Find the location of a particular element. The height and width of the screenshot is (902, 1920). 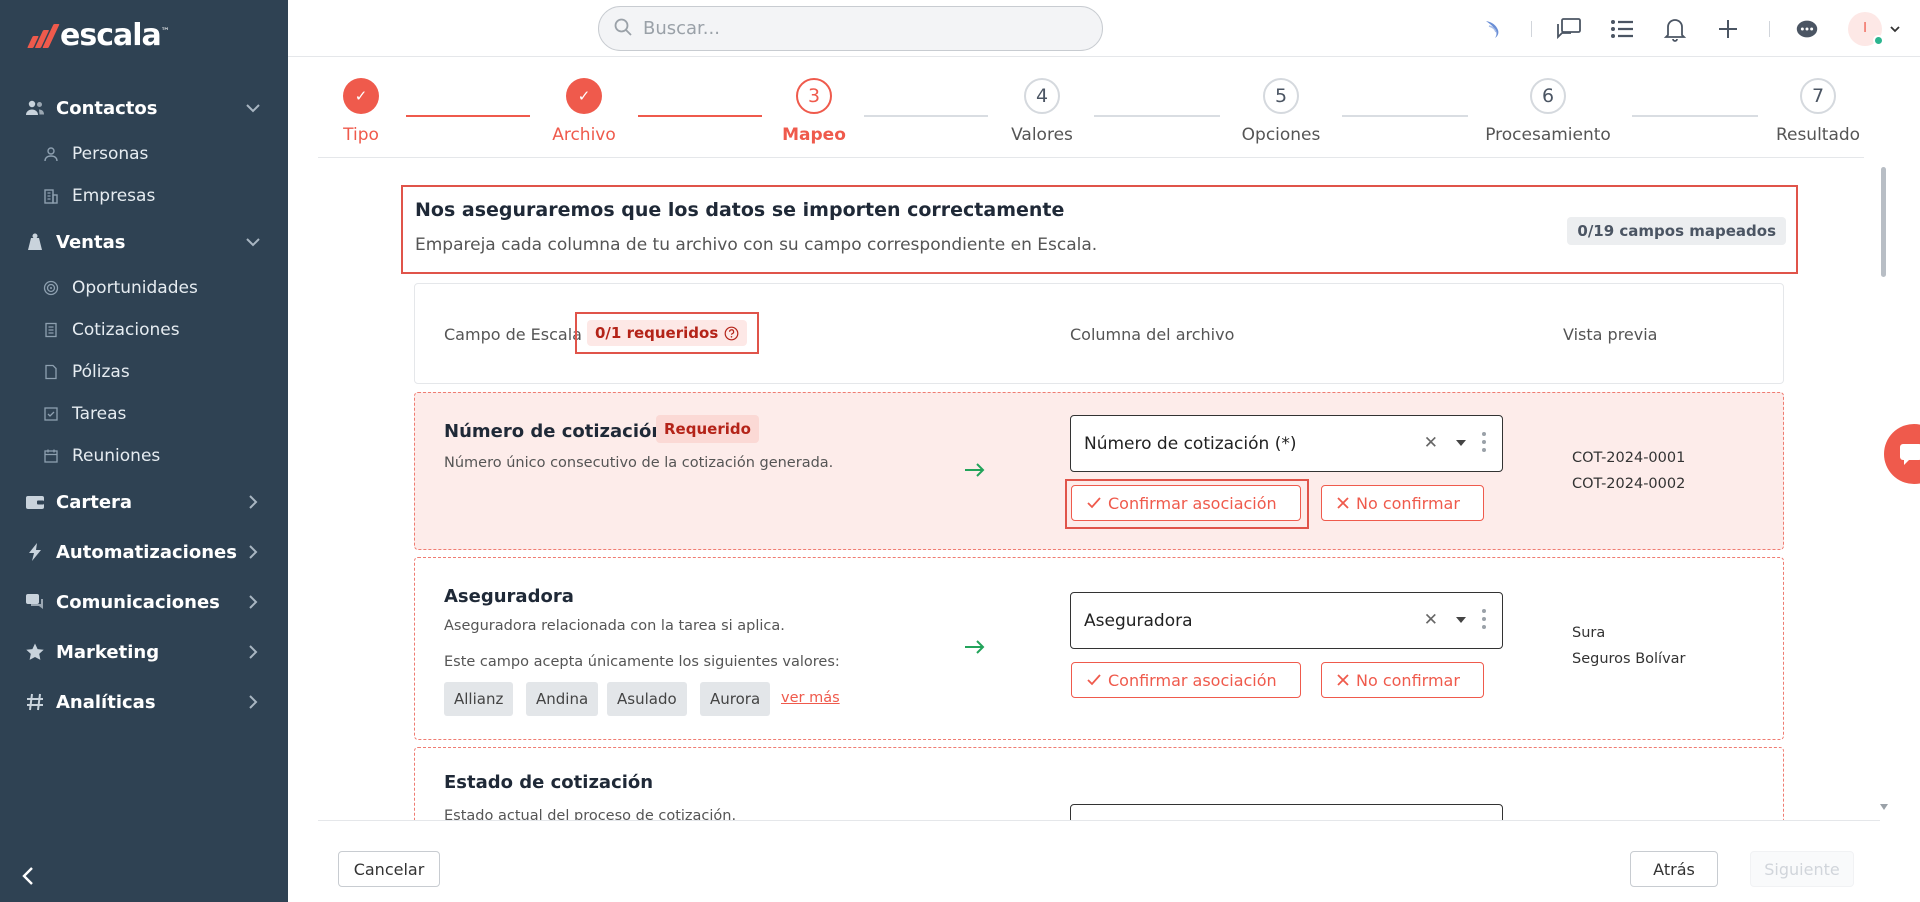

required-count-highlight: 0/1 requeridos is located at coordinates (667, 333).